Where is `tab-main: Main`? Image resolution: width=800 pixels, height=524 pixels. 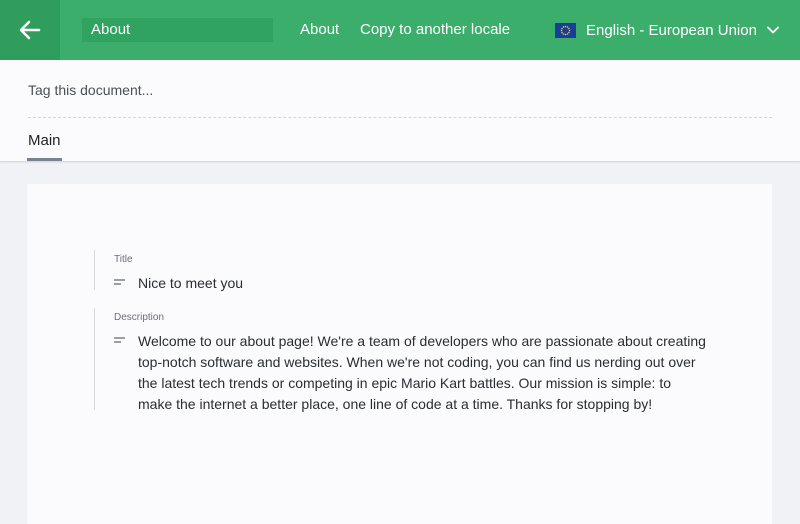
tab-main: Main is located at coordinates (44, 145).